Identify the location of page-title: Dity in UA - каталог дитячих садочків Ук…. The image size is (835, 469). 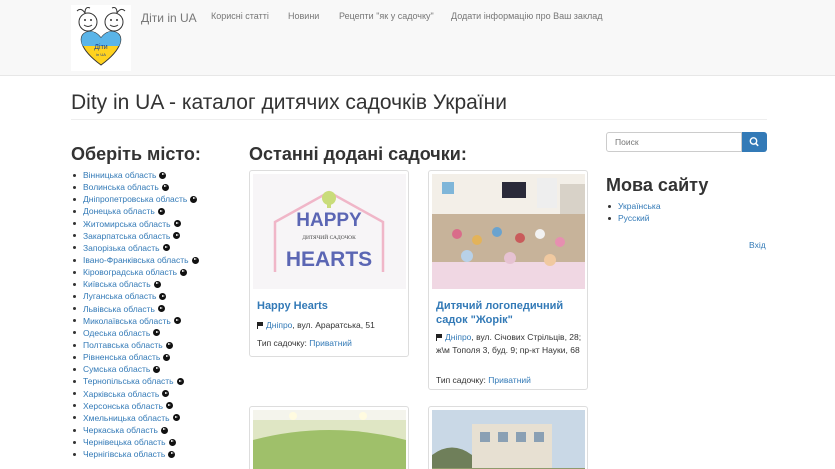
(289, 102).